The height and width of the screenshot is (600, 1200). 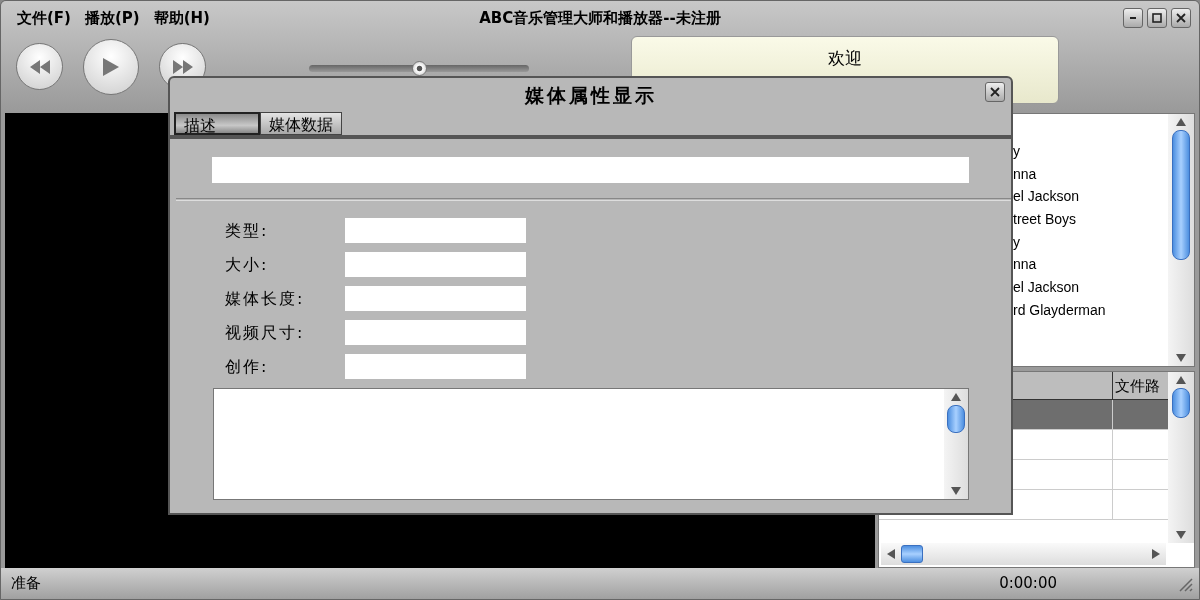 I want to click on maximize-icon, so click(x=1157, y=18).